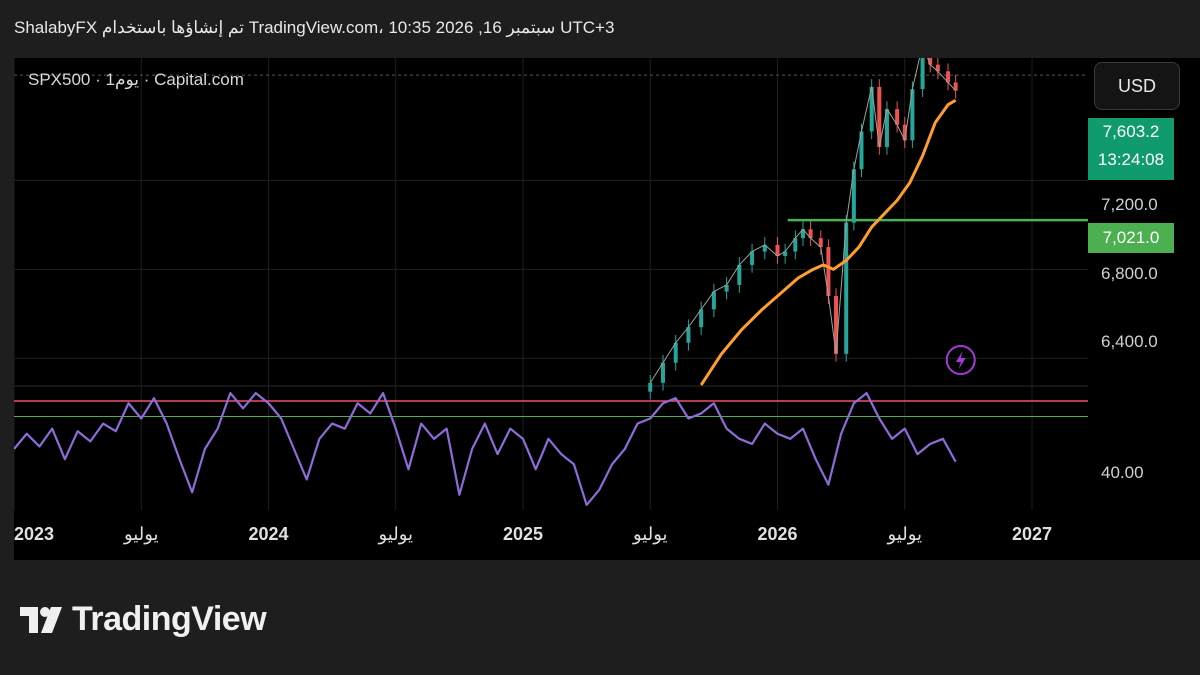 The image size is (1200, 675). Describe the element at coordinates (1131, 159) in the screenshot. I see `countdown-timer: 13:24:08` at that location.